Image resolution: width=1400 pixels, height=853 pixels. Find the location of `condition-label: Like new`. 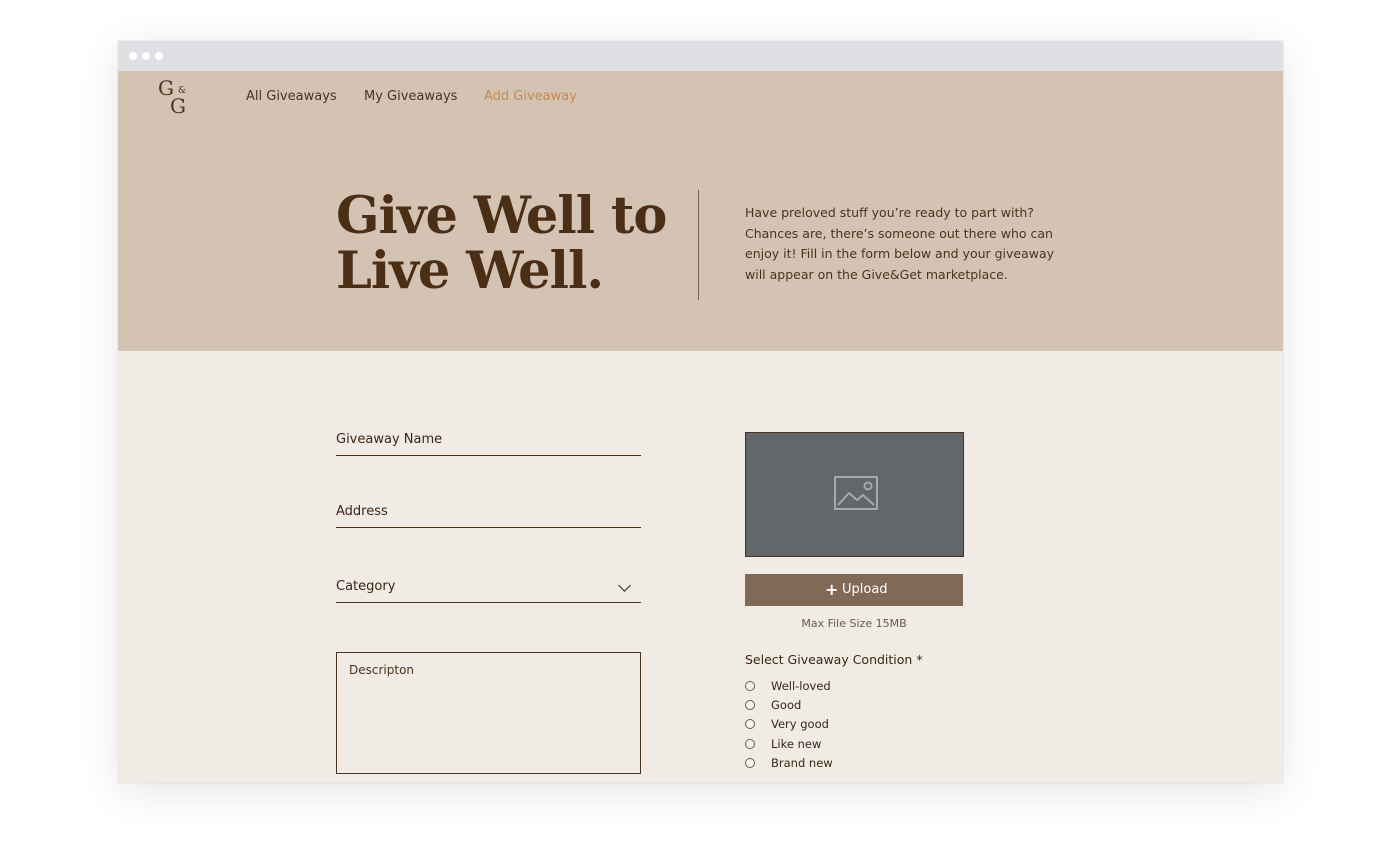

condition-label: Like new is located at coordinates (796, 744).